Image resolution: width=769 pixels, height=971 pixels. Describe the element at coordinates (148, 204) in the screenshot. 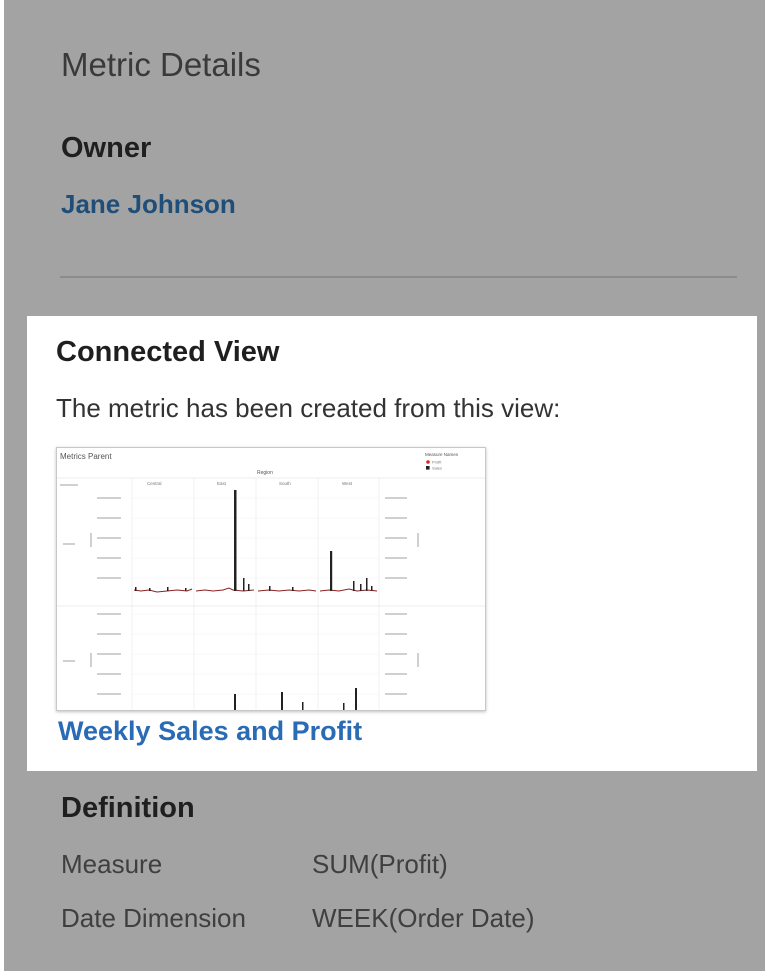

I see `owner-name-link: Jane Johnson` at that location.